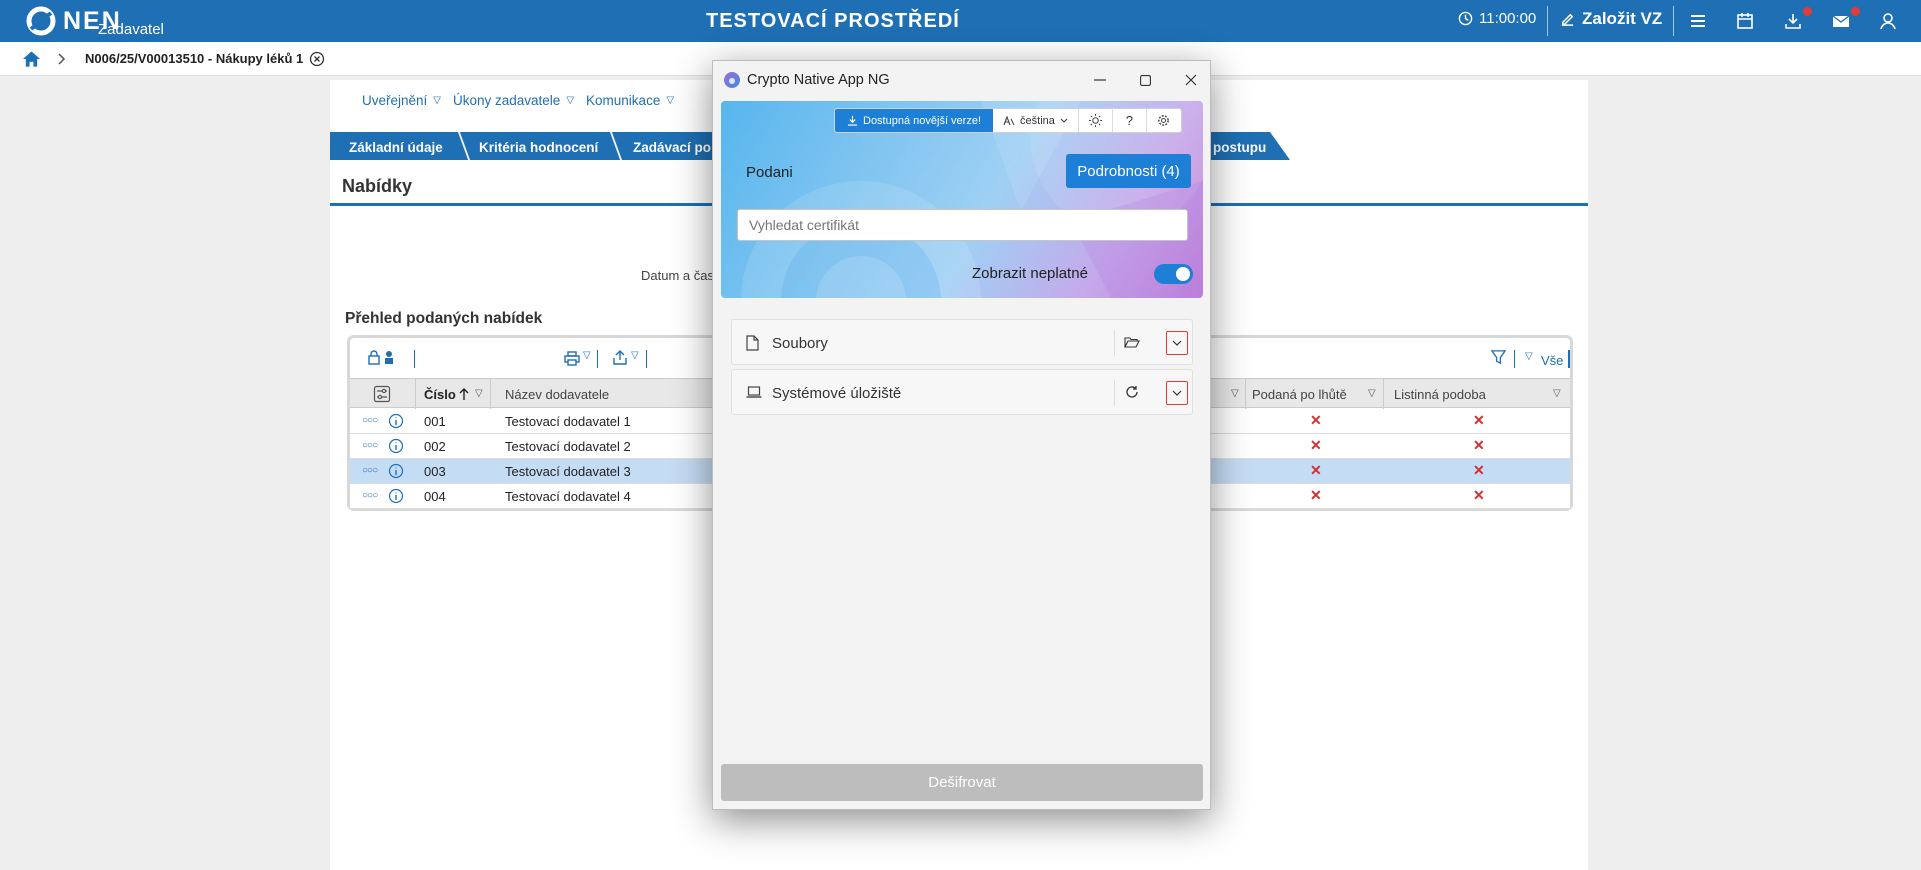 The height and width of the screenshot is (870, 1921). Describe the element at coordinates (1698, 21) in the screenshot. I see `menu-icon` at that location.